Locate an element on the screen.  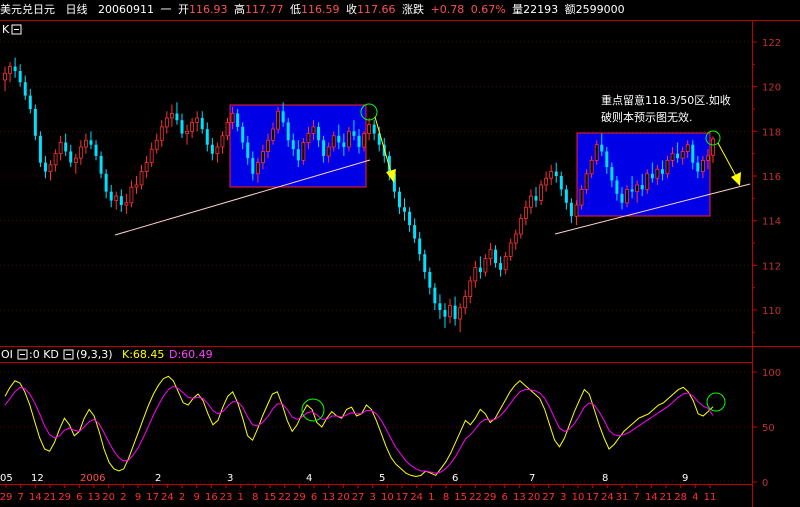
day-label: 15 is located at coordinates (460, 497).